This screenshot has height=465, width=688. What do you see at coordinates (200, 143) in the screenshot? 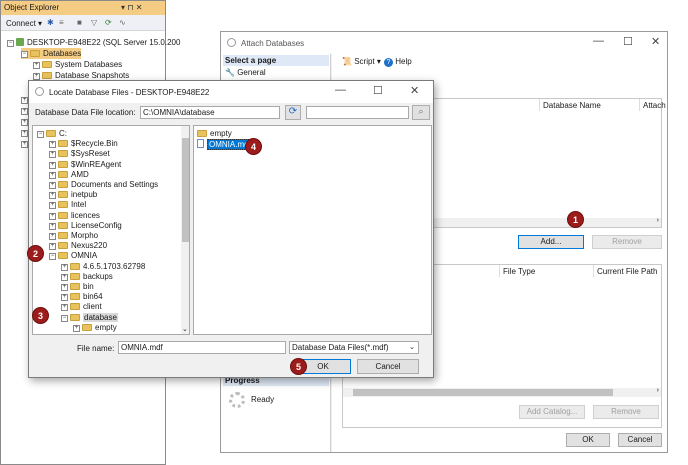
I see `file-icon` at bounding box center [200, 143].